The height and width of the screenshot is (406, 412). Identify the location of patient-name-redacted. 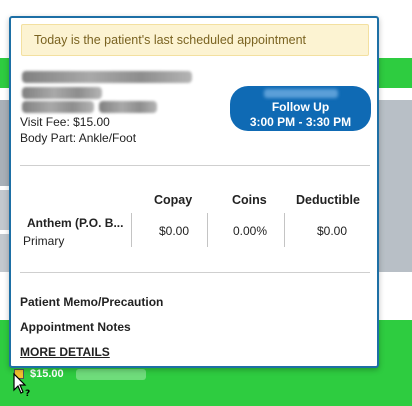
(107, 77).